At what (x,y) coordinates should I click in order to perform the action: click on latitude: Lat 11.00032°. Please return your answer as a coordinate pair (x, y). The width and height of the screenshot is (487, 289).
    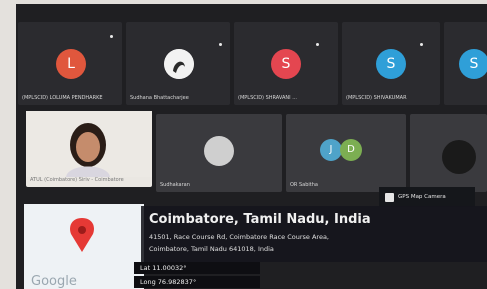
    Looking at the image, I should click on (197, 268).